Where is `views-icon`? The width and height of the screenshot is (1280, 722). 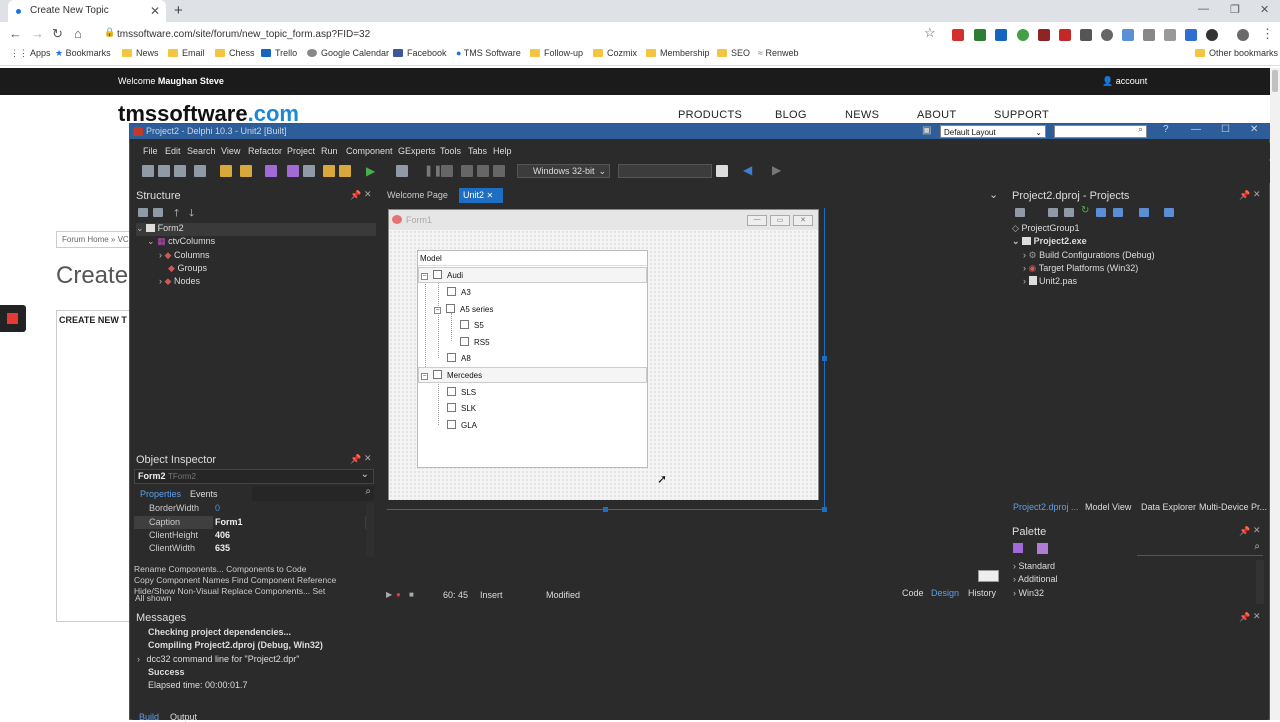 views-icon is located at coordinates (1169, 212).